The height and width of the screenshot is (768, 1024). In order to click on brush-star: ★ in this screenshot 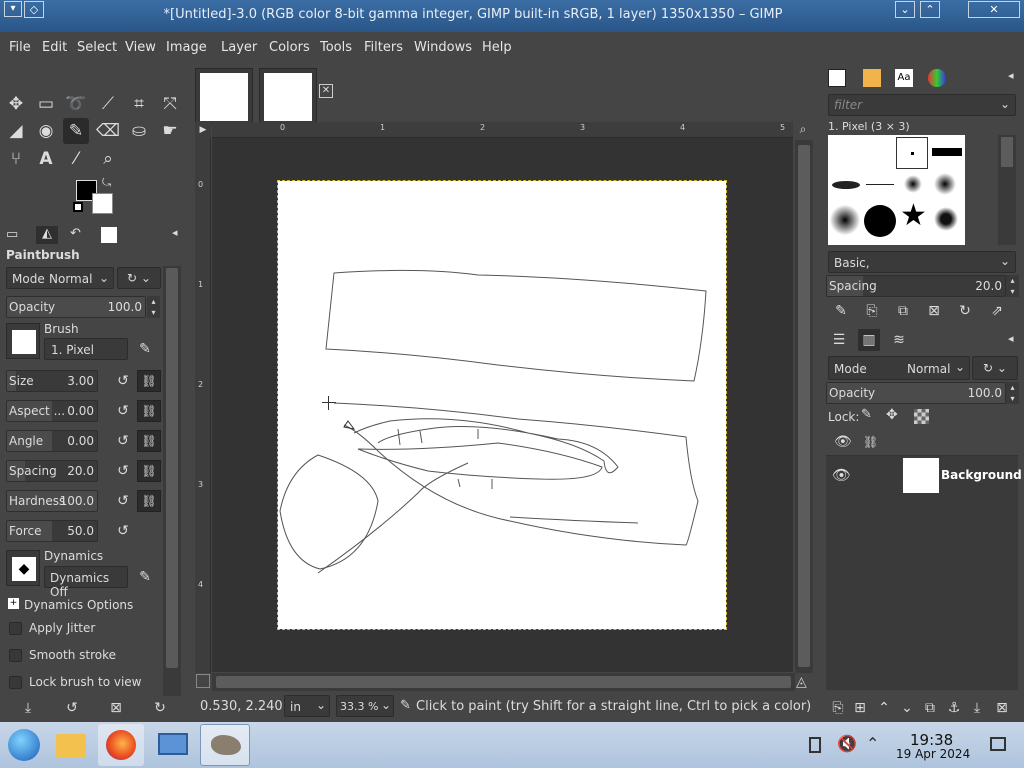, I will do `click(913, 216)`.